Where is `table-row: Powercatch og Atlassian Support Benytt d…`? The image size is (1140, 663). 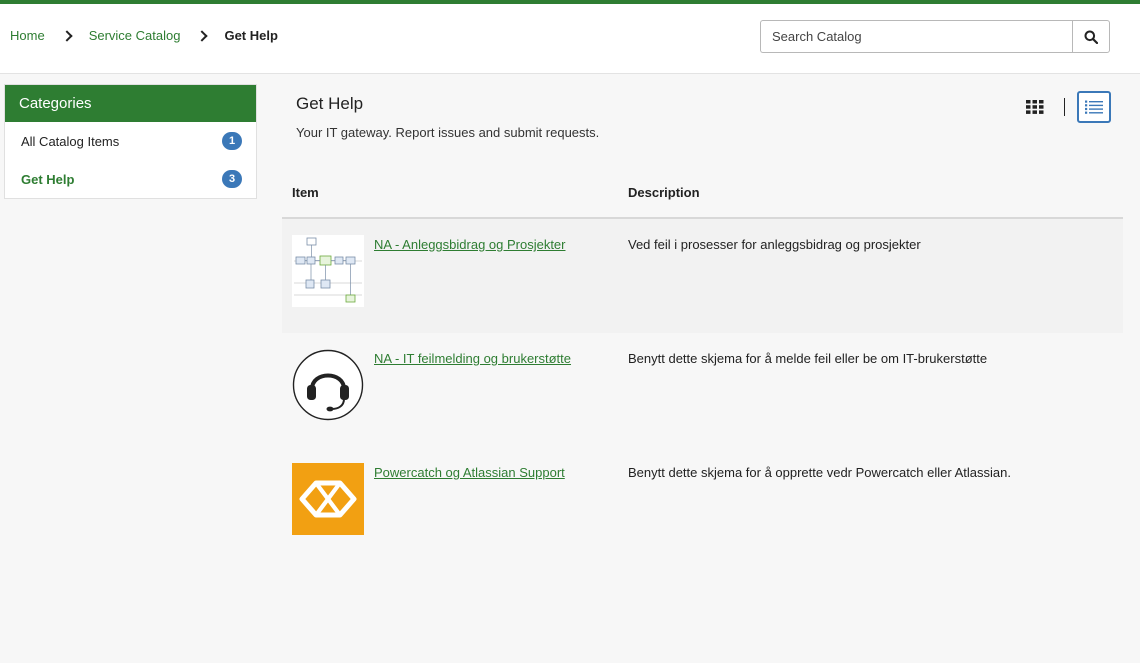
table-row: Powercatch og Atlassian Support Benytt d… is located at coordinates (702, 504).